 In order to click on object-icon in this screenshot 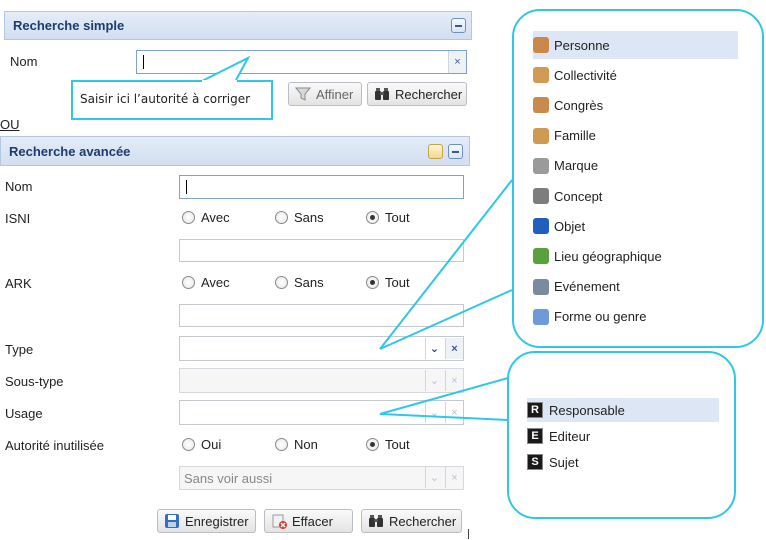, I will do `click(541, 226)`.